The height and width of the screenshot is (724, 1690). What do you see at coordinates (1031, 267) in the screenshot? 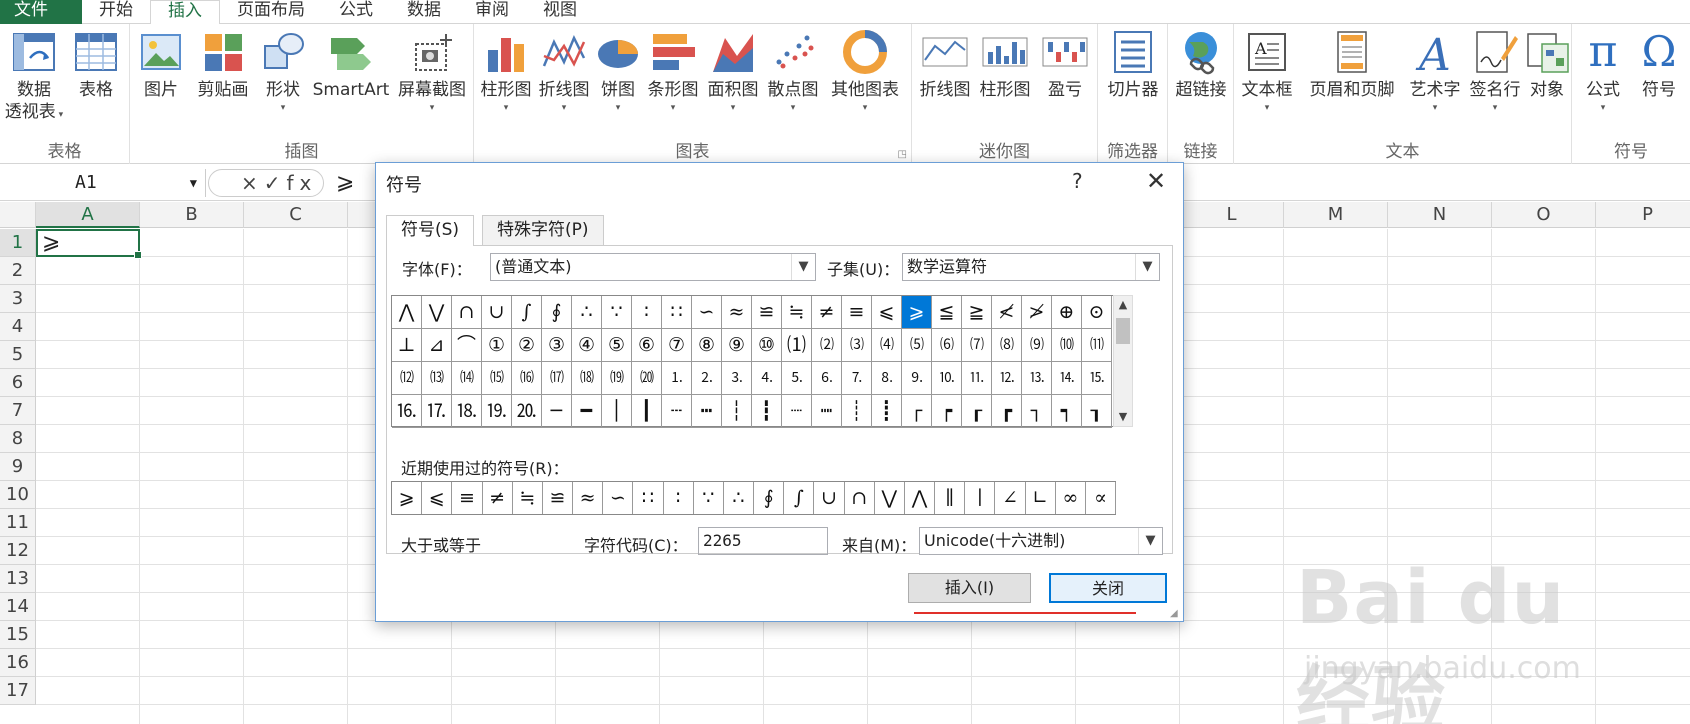
I see `subset-select: 数学运算符 ▼` at bounding box center [1031, 267].